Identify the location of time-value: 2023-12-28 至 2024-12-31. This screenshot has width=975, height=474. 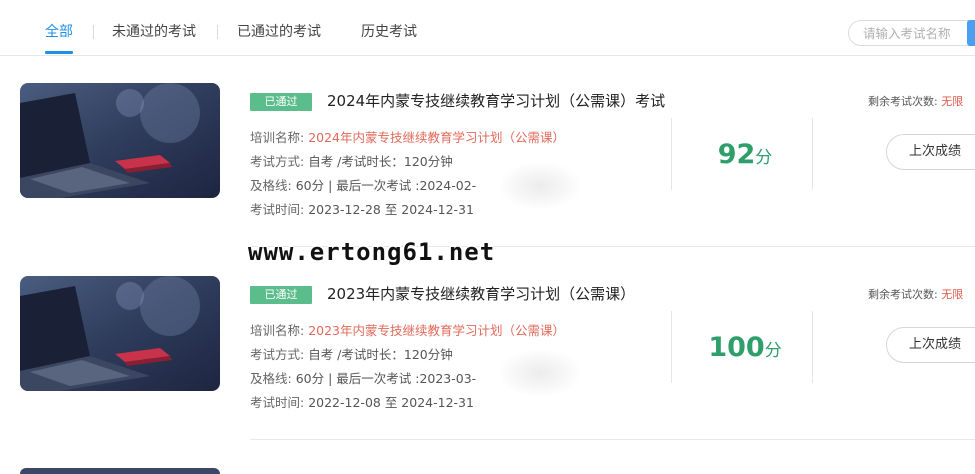
(391, 209).